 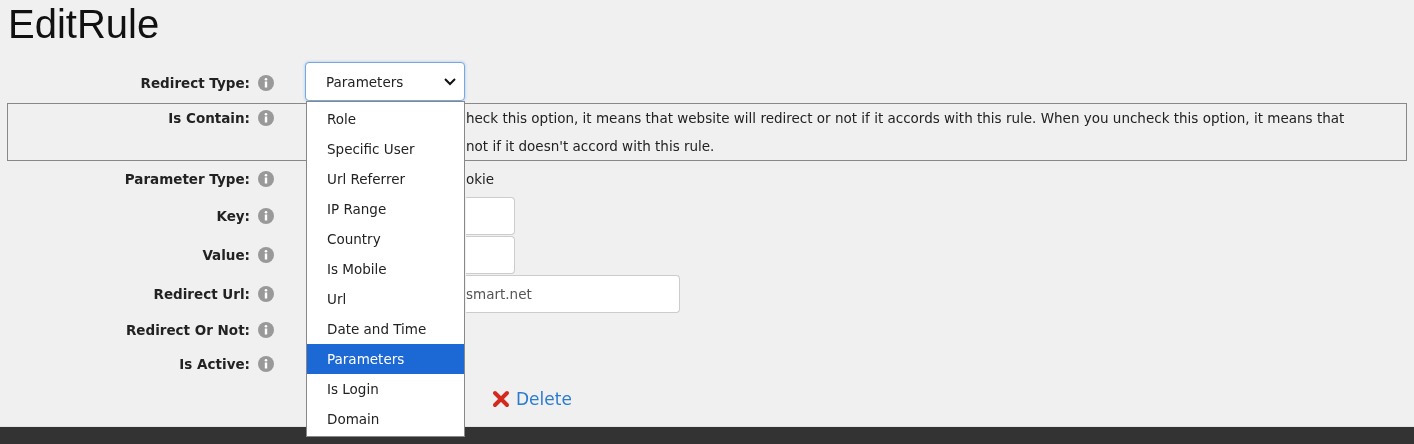 I want to click on help-text: heck this option, it means that website will redirect or not if it accords with this rule. When you uncheck this option, it means that, so click(x=906, y=118).